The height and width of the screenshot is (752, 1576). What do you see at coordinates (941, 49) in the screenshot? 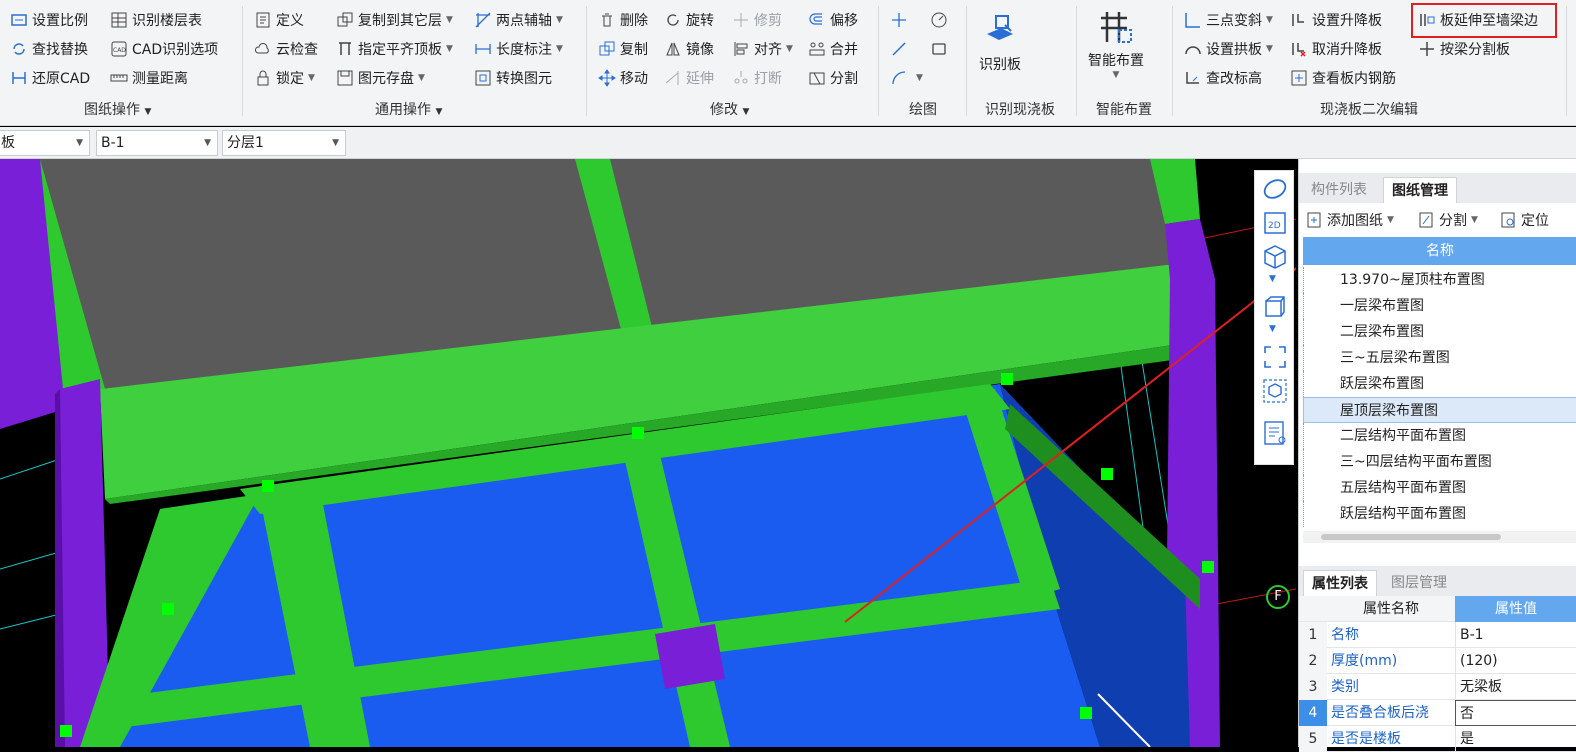
I see `rect-draw-button` at bounding box center [941, 49].